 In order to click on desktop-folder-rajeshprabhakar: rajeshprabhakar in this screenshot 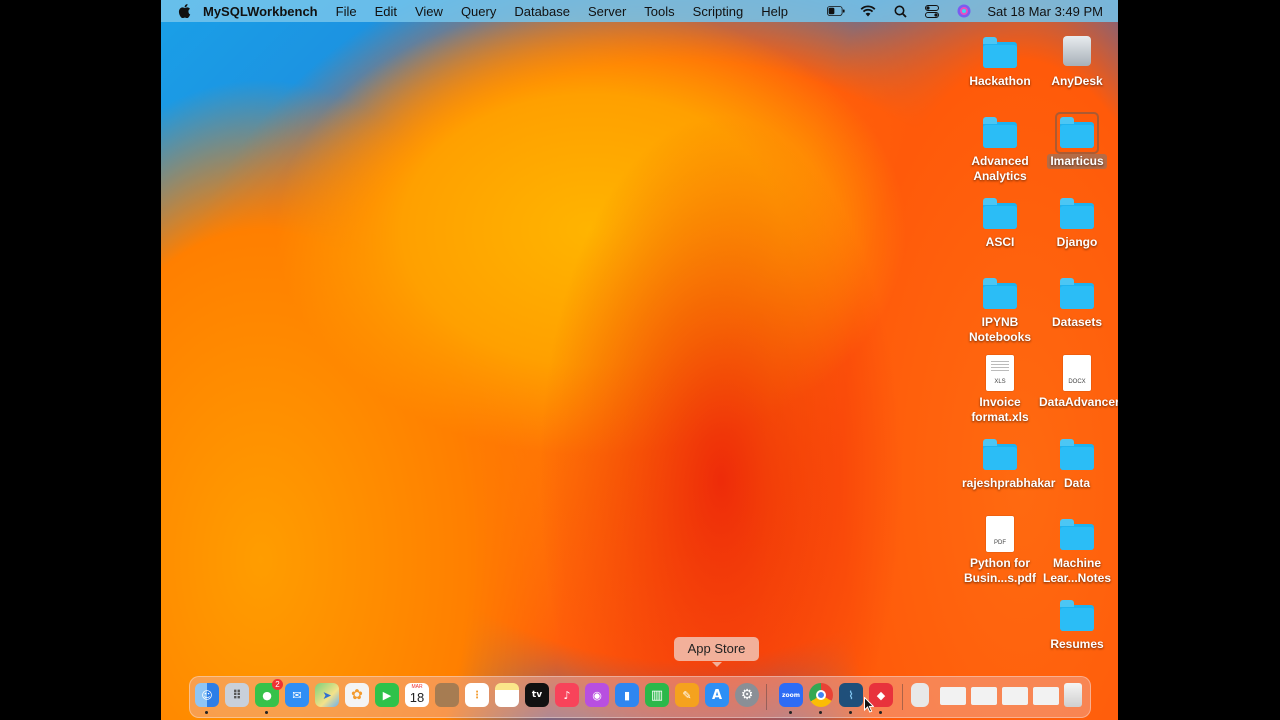, I will do `click(1009, 463)`.